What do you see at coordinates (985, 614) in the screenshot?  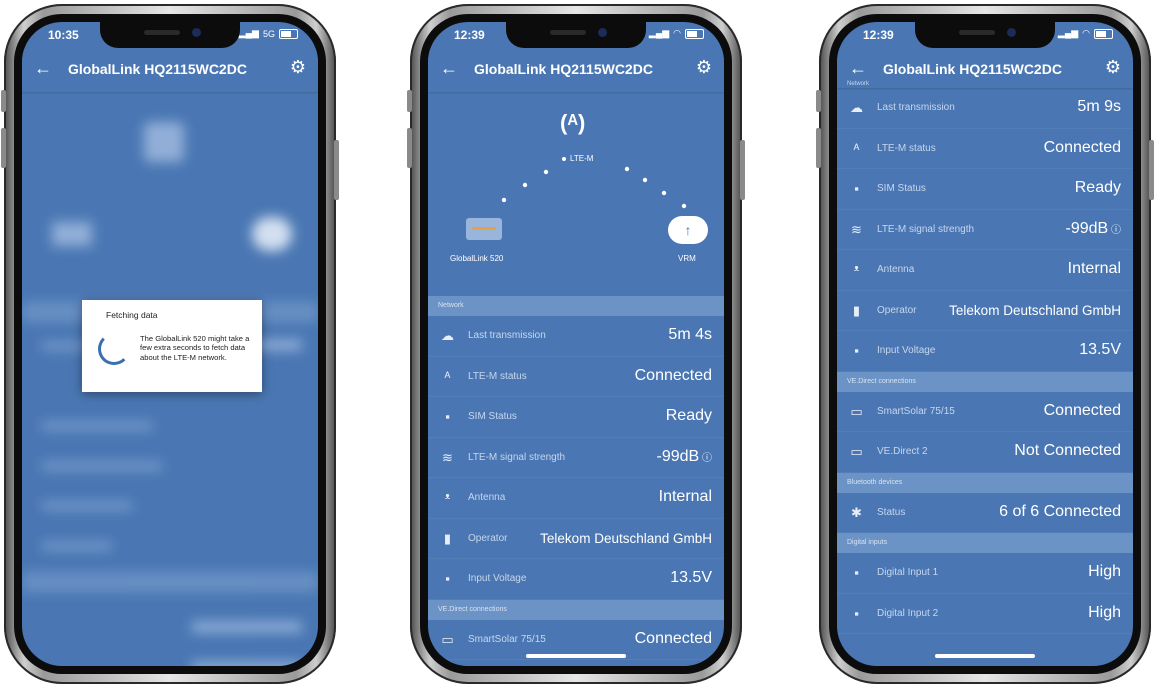 I see `list-item: ▪ Digital Input 2 High` at bounding box center [985, 614].